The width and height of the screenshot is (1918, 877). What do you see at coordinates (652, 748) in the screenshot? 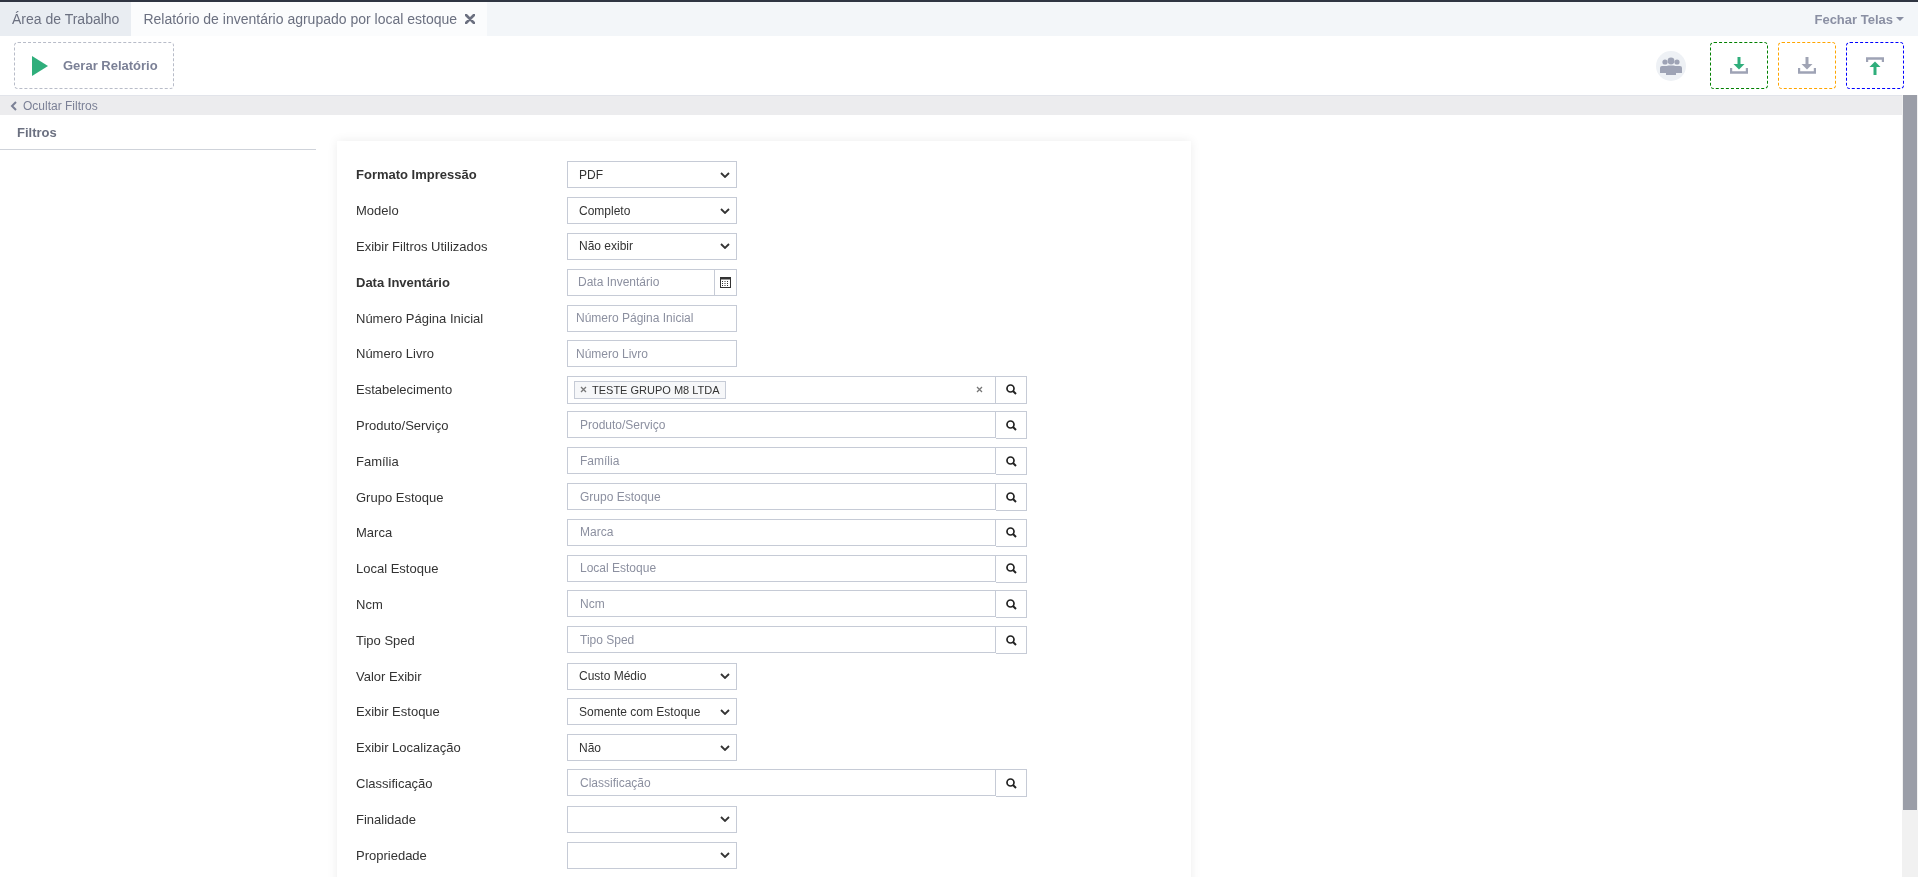
I see `select-field: Não` at bounding box center [652, 748].